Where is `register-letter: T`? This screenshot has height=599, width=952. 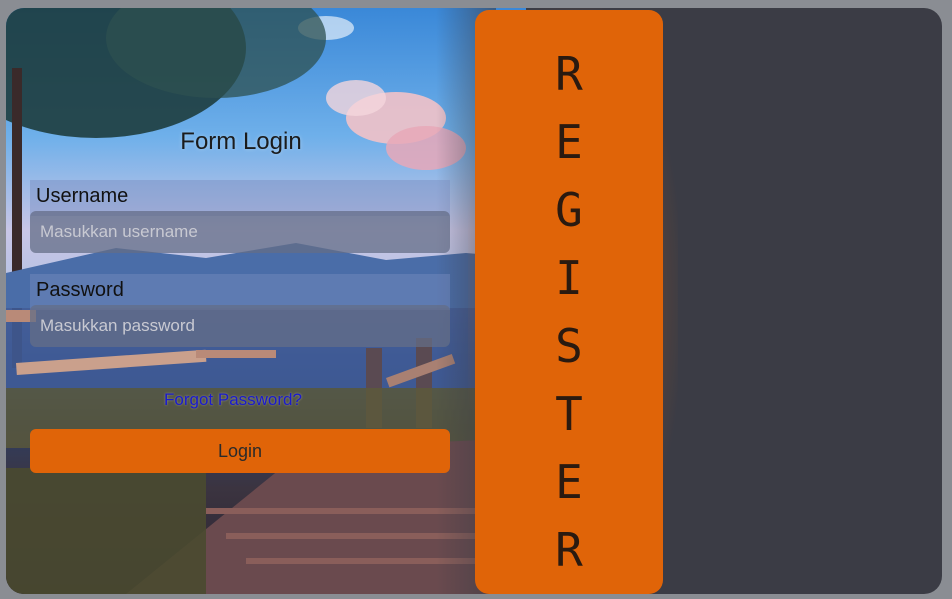
register-letter: T is located at coordinates (569, 414).